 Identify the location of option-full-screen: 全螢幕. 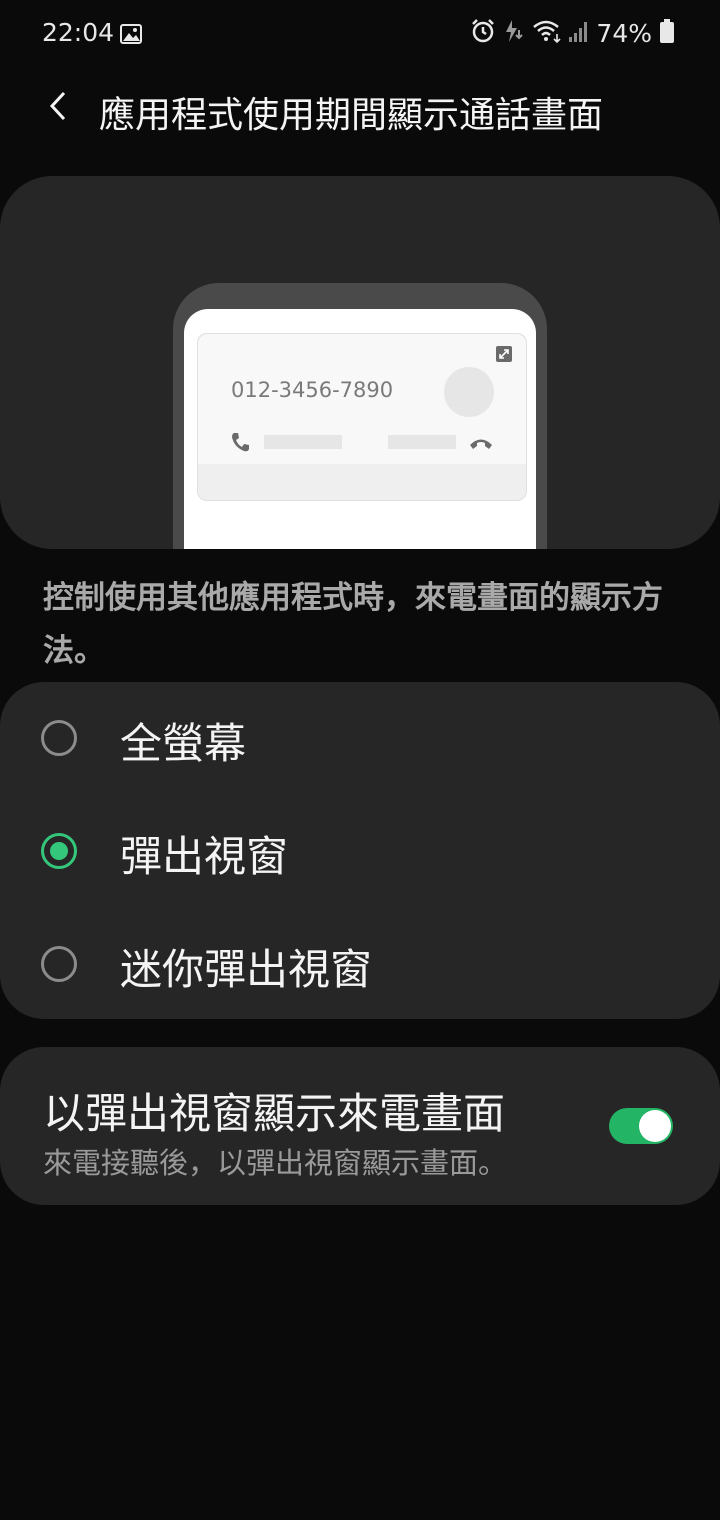
(360, 738).